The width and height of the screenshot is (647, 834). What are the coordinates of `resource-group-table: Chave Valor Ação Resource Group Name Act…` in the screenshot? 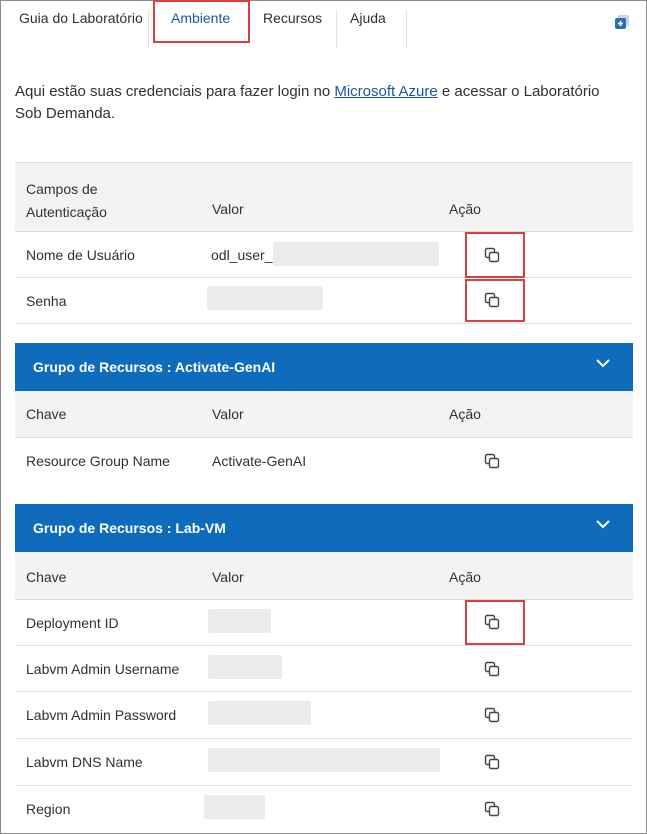 It's located at (324, 437).